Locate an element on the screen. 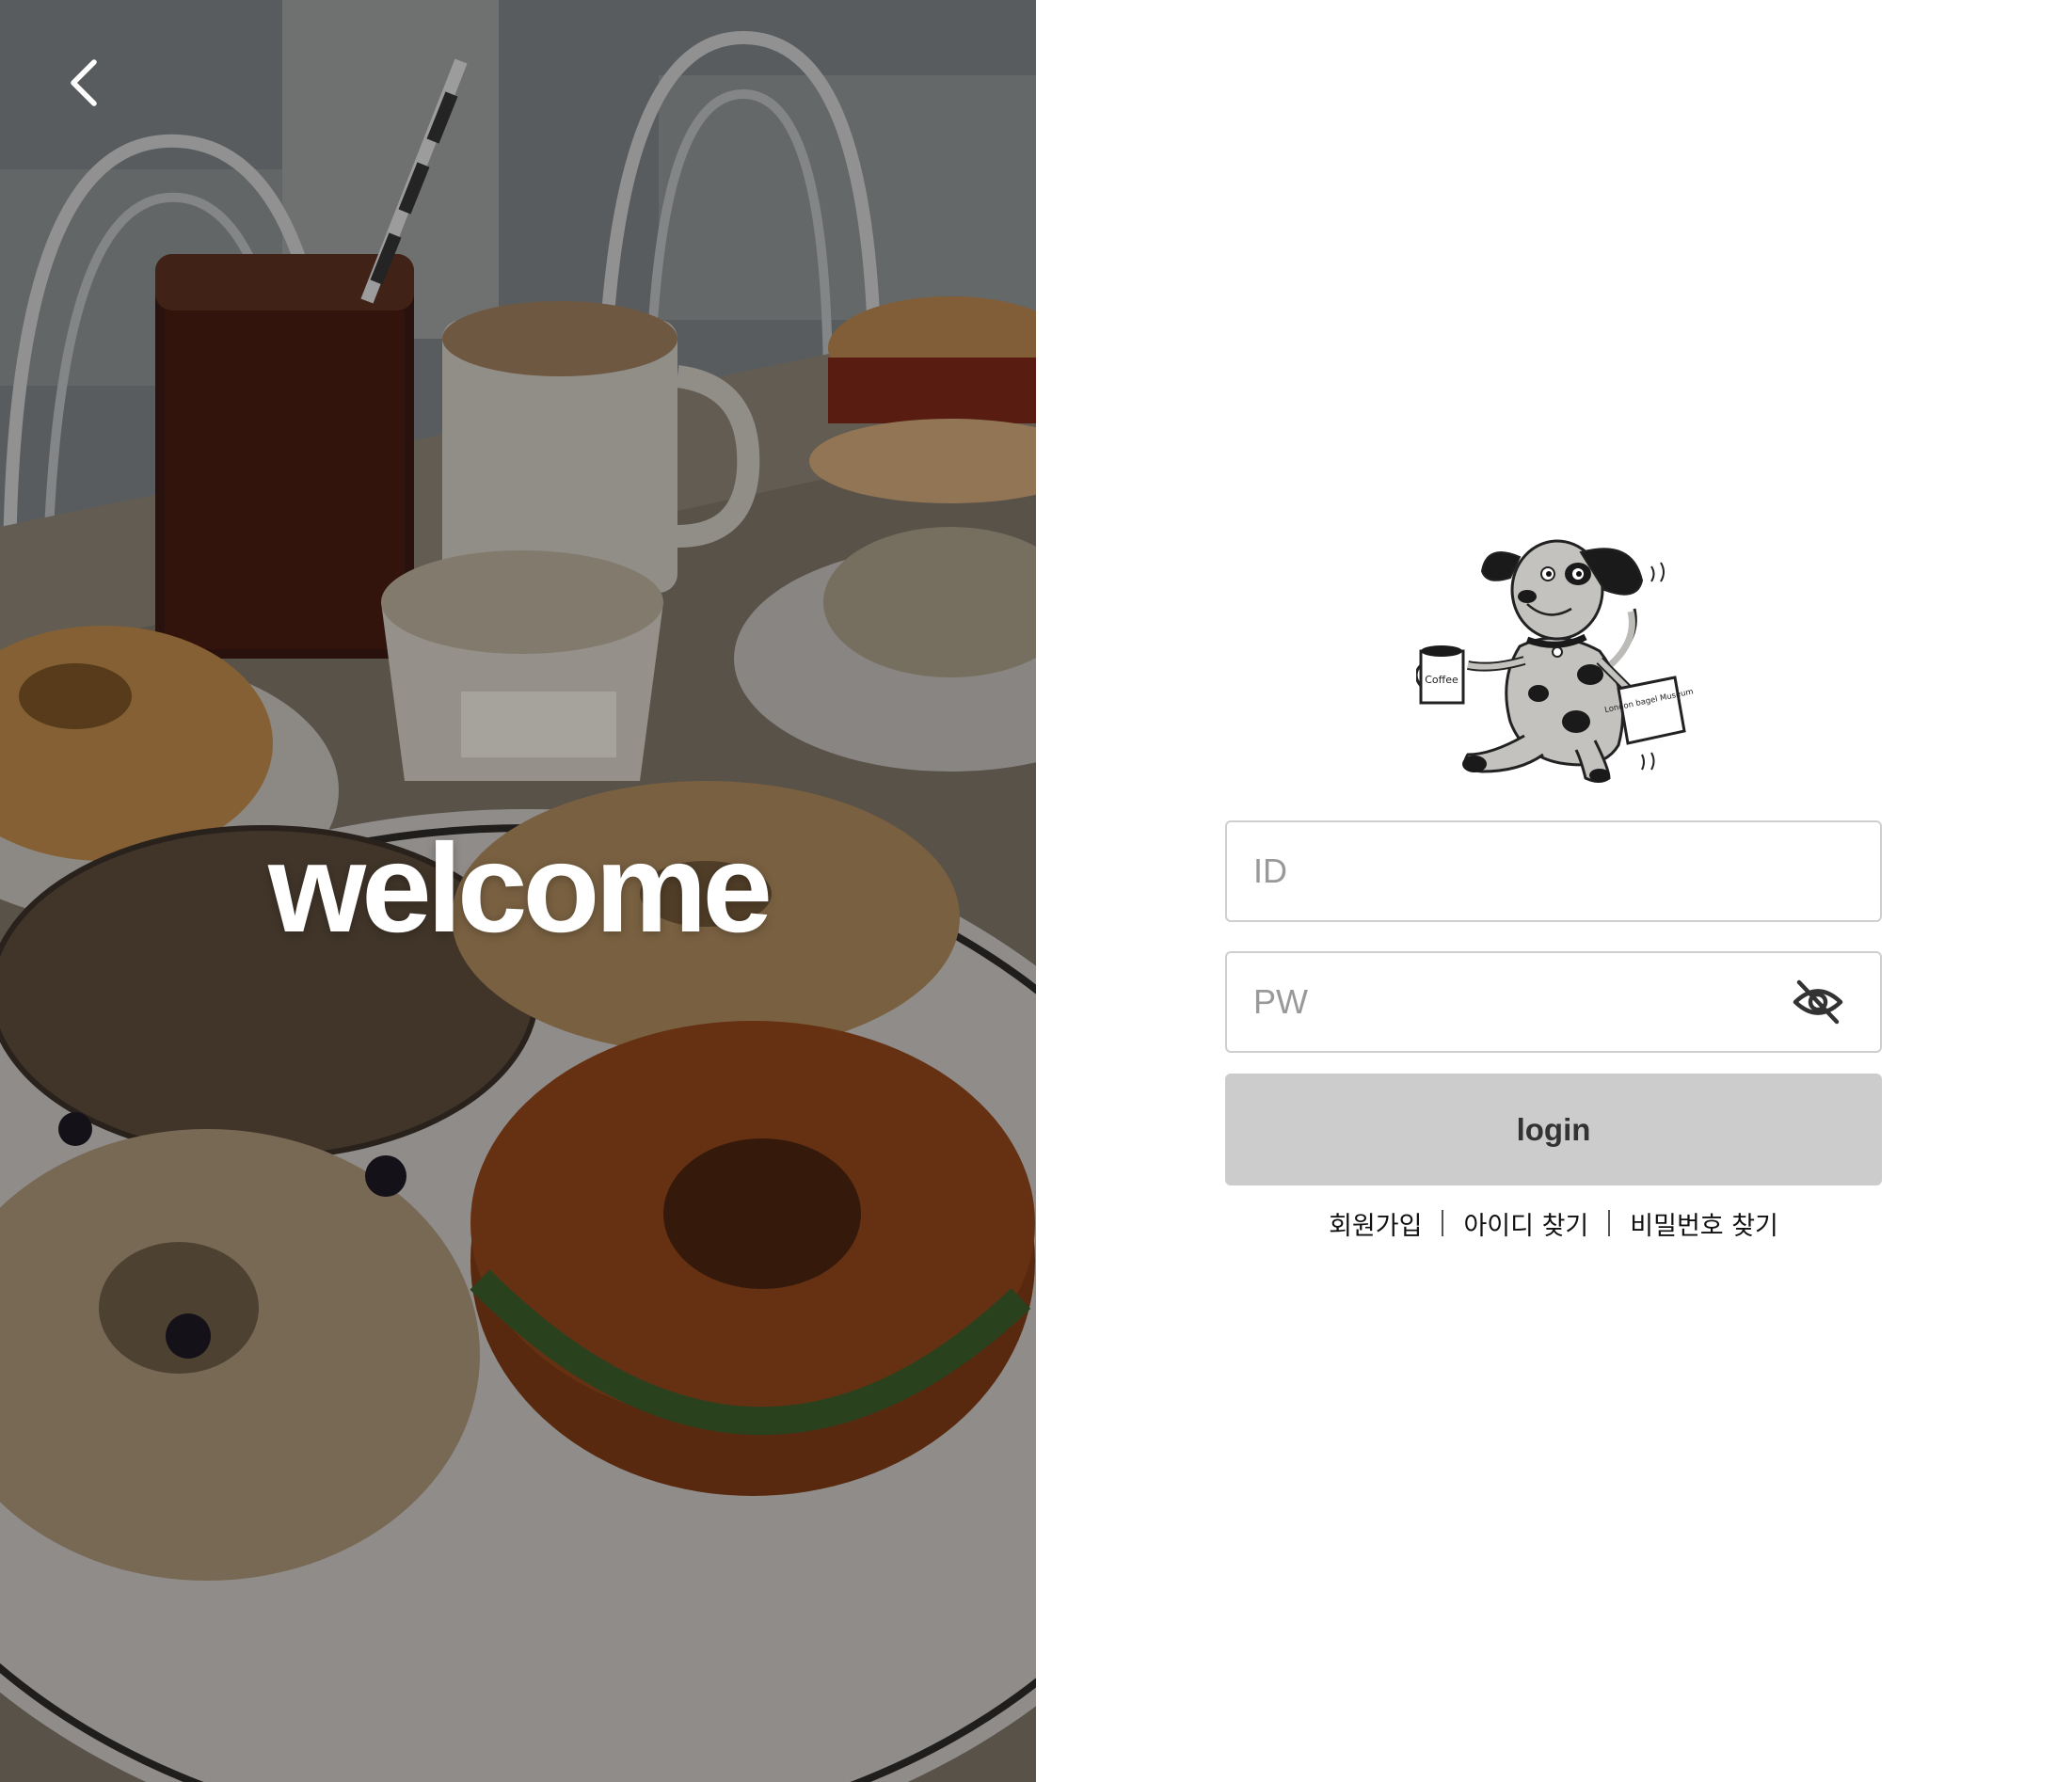  find-pw-link: 비밀번호 찾기 is located at coordinates (1704, 1223).